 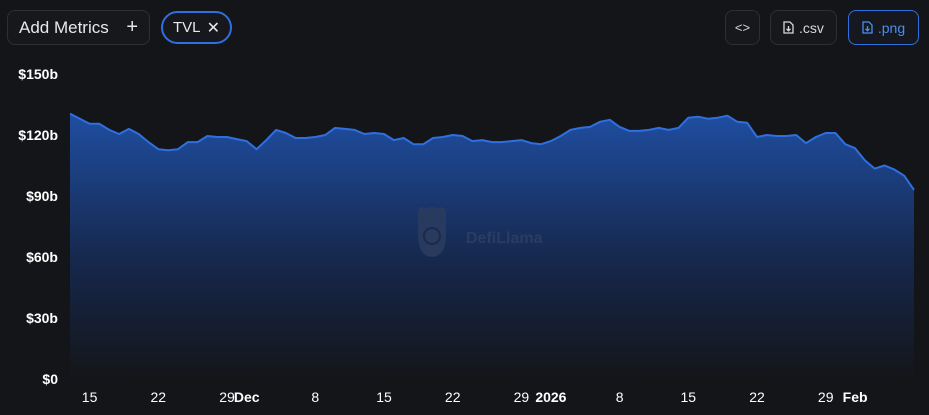 I want to click on png-label: .png, so click(x=891, y=27).